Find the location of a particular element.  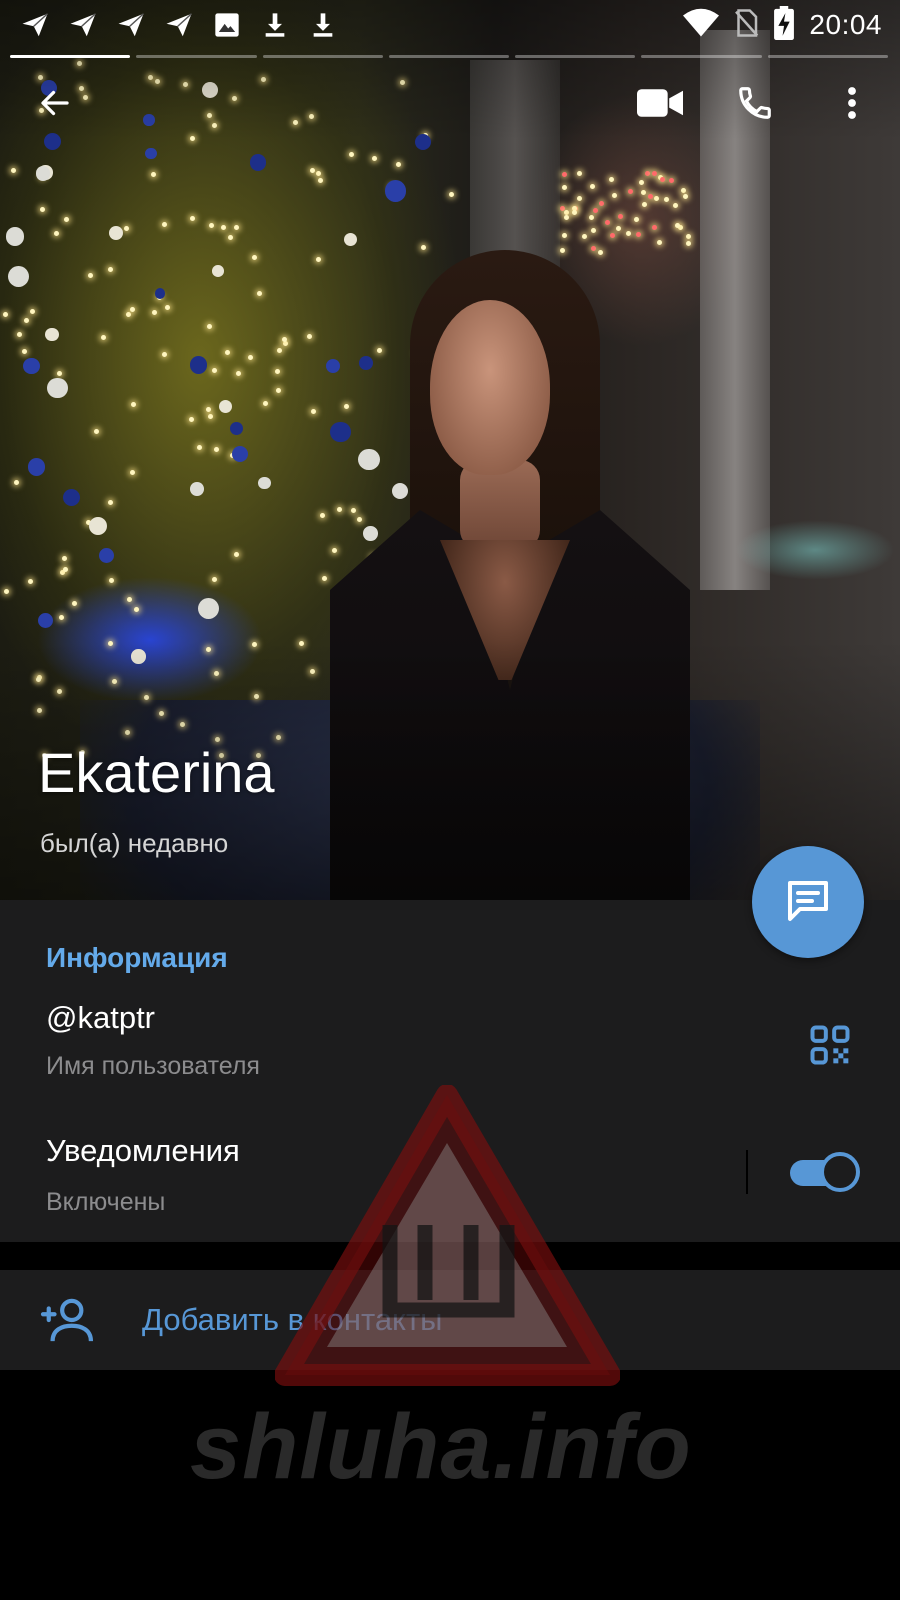

qr-code-button is located at coordinates (830, 1047).